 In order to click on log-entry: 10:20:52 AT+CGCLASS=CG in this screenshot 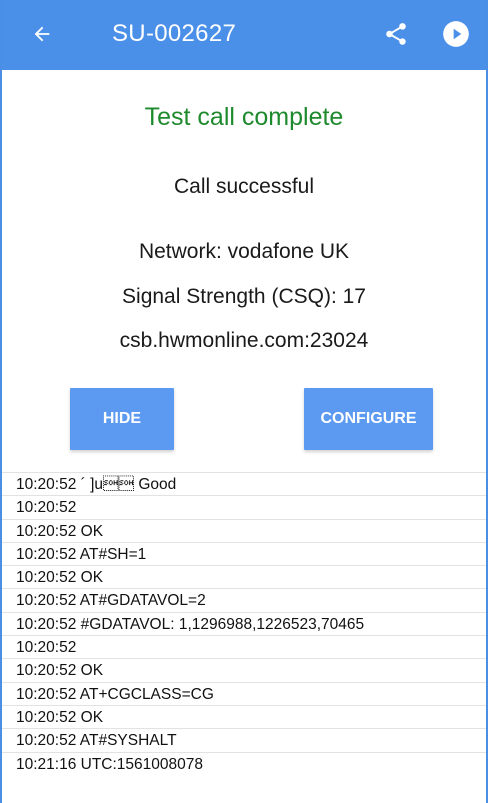, I will do `click(244, 693)`.